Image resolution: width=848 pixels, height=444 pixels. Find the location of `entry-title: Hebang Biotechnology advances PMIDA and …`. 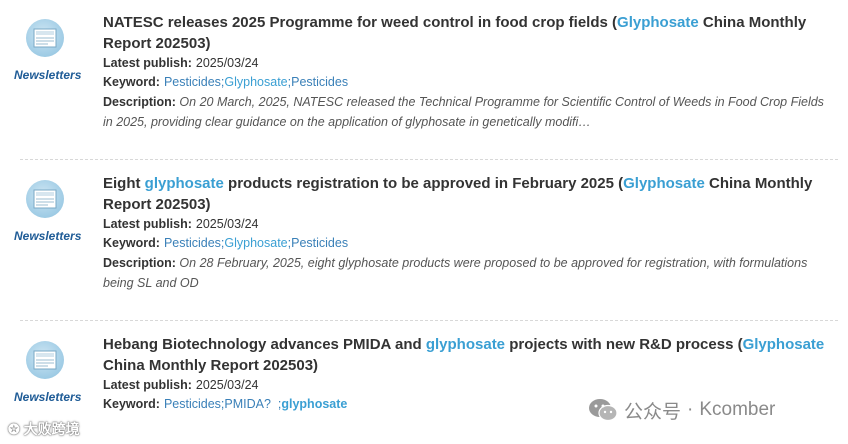

entry-title: Hebang Biotechnology advances PMIDA and … is located at coordinates (468, 355).